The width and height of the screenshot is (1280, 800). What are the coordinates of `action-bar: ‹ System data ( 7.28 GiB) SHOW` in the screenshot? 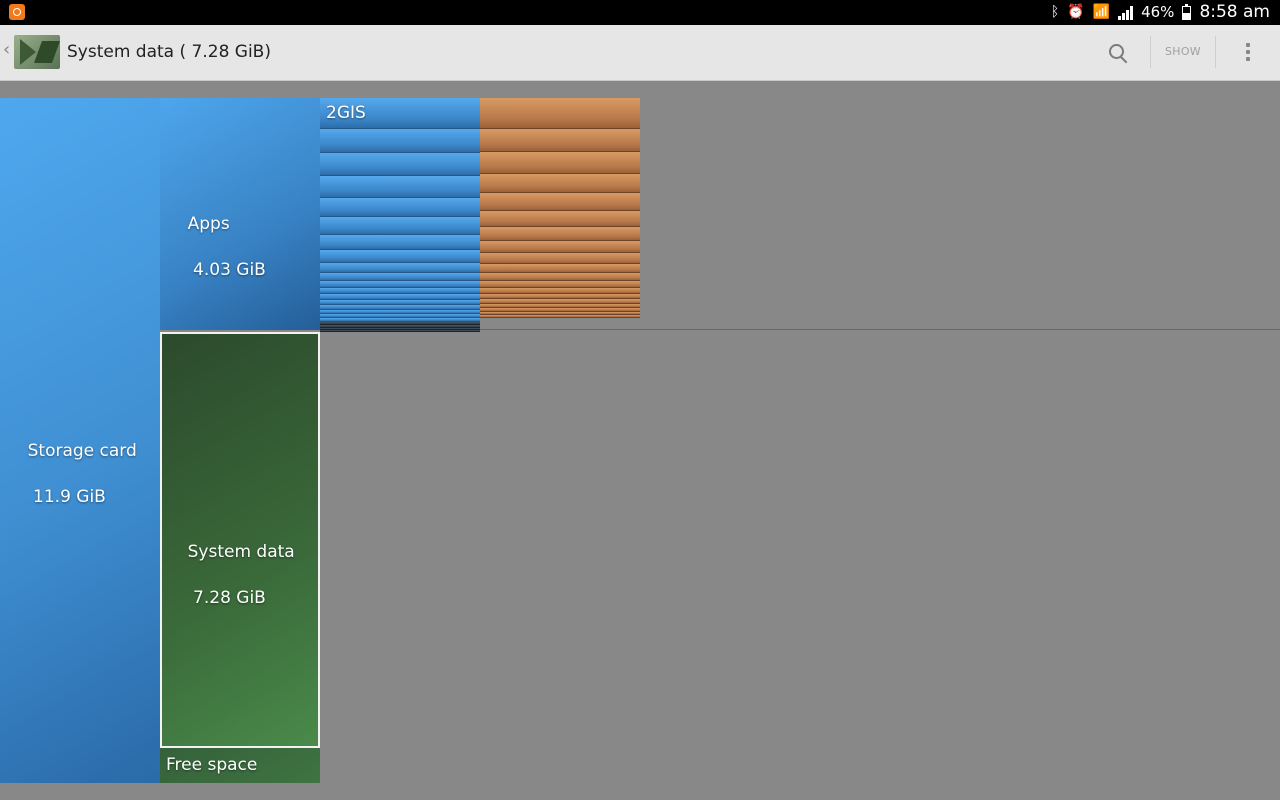 It's located at (640, 53).